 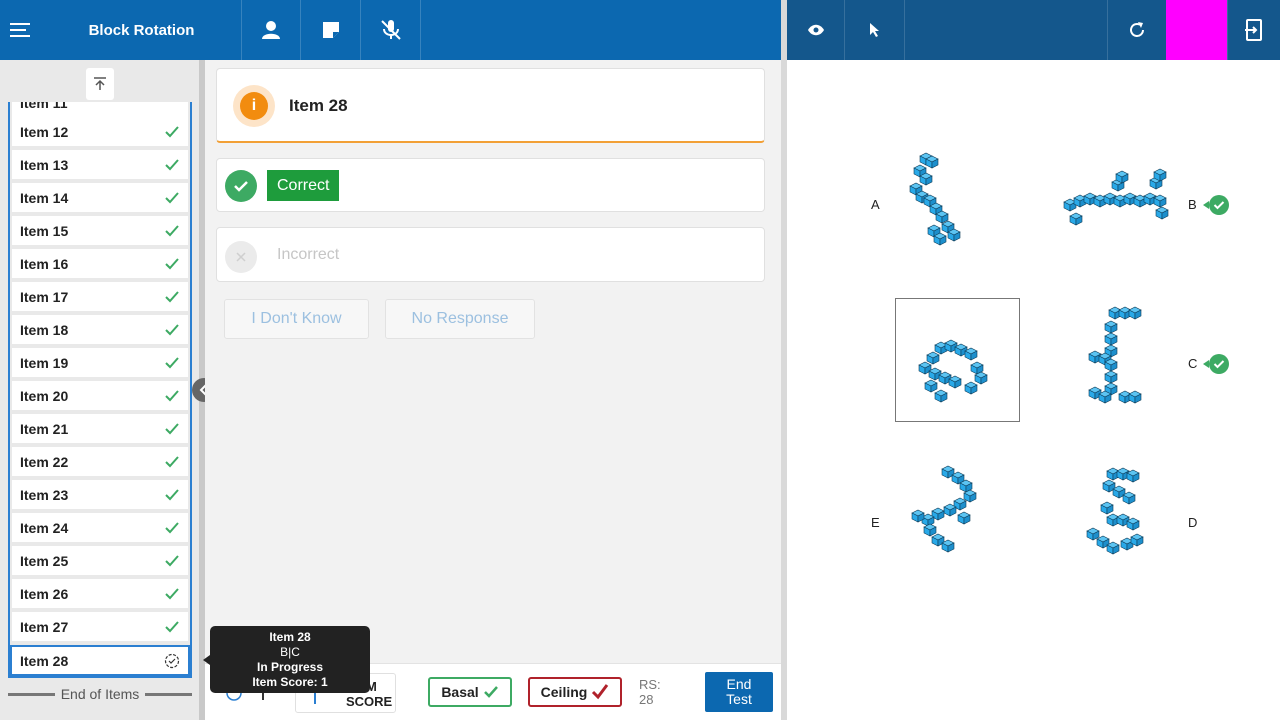 I want to click on x-icon, so click(x=241, y=257).